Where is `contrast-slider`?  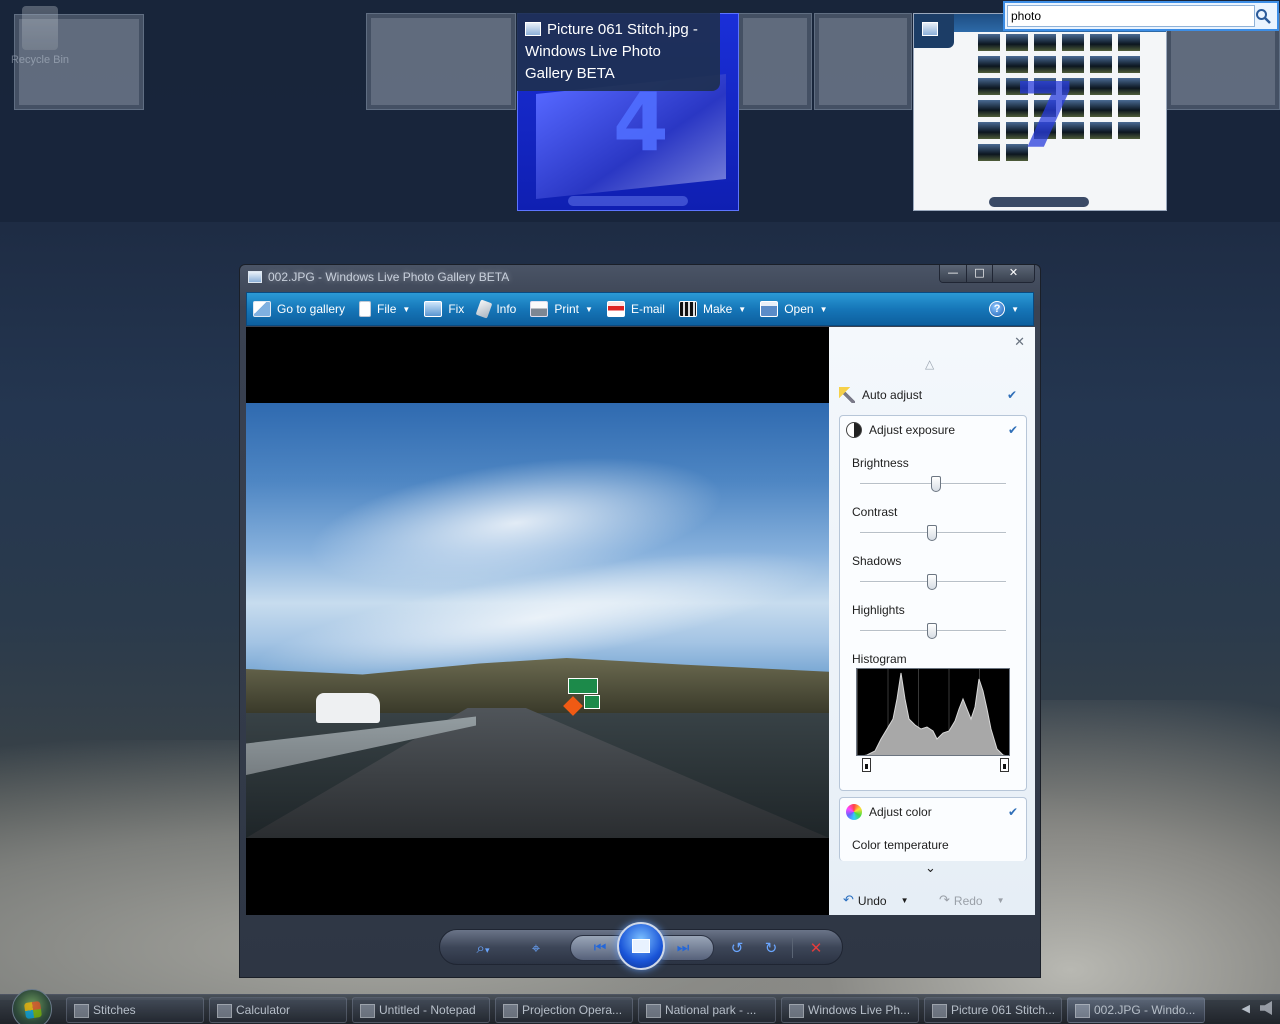 contrast-slider is located at coordinates (933, 533).